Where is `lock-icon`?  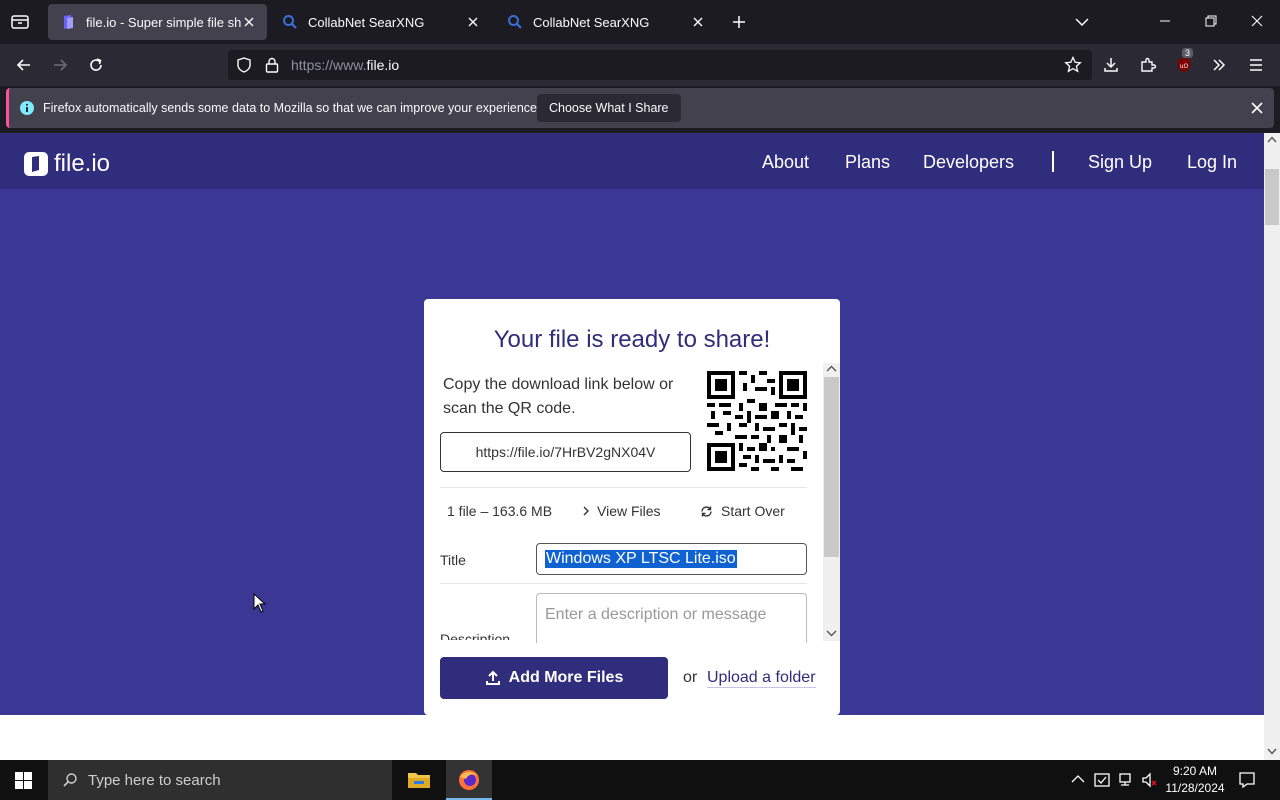
lock-icon is located at coordinates (272, 65).